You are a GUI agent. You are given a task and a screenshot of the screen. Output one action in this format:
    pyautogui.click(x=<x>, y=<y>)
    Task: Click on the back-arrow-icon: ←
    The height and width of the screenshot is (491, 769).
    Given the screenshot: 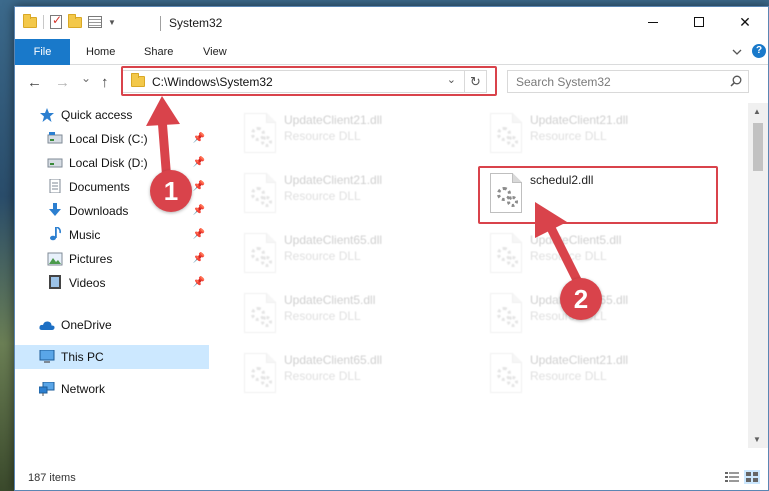 What is the action you would take?
    pyautogui.click(x=34, y=82)
    